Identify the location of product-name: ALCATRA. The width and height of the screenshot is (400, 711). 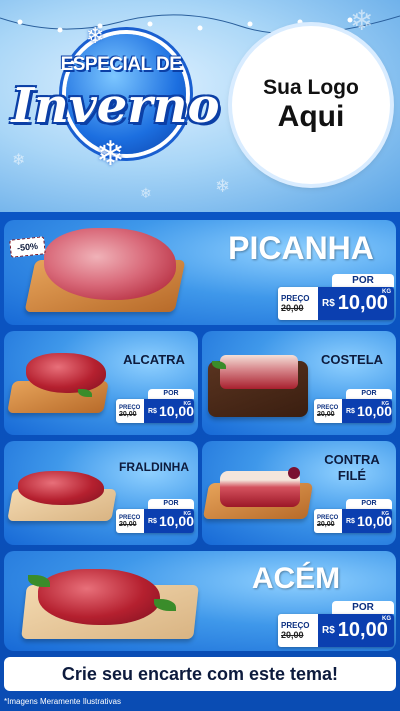
(154, 359).